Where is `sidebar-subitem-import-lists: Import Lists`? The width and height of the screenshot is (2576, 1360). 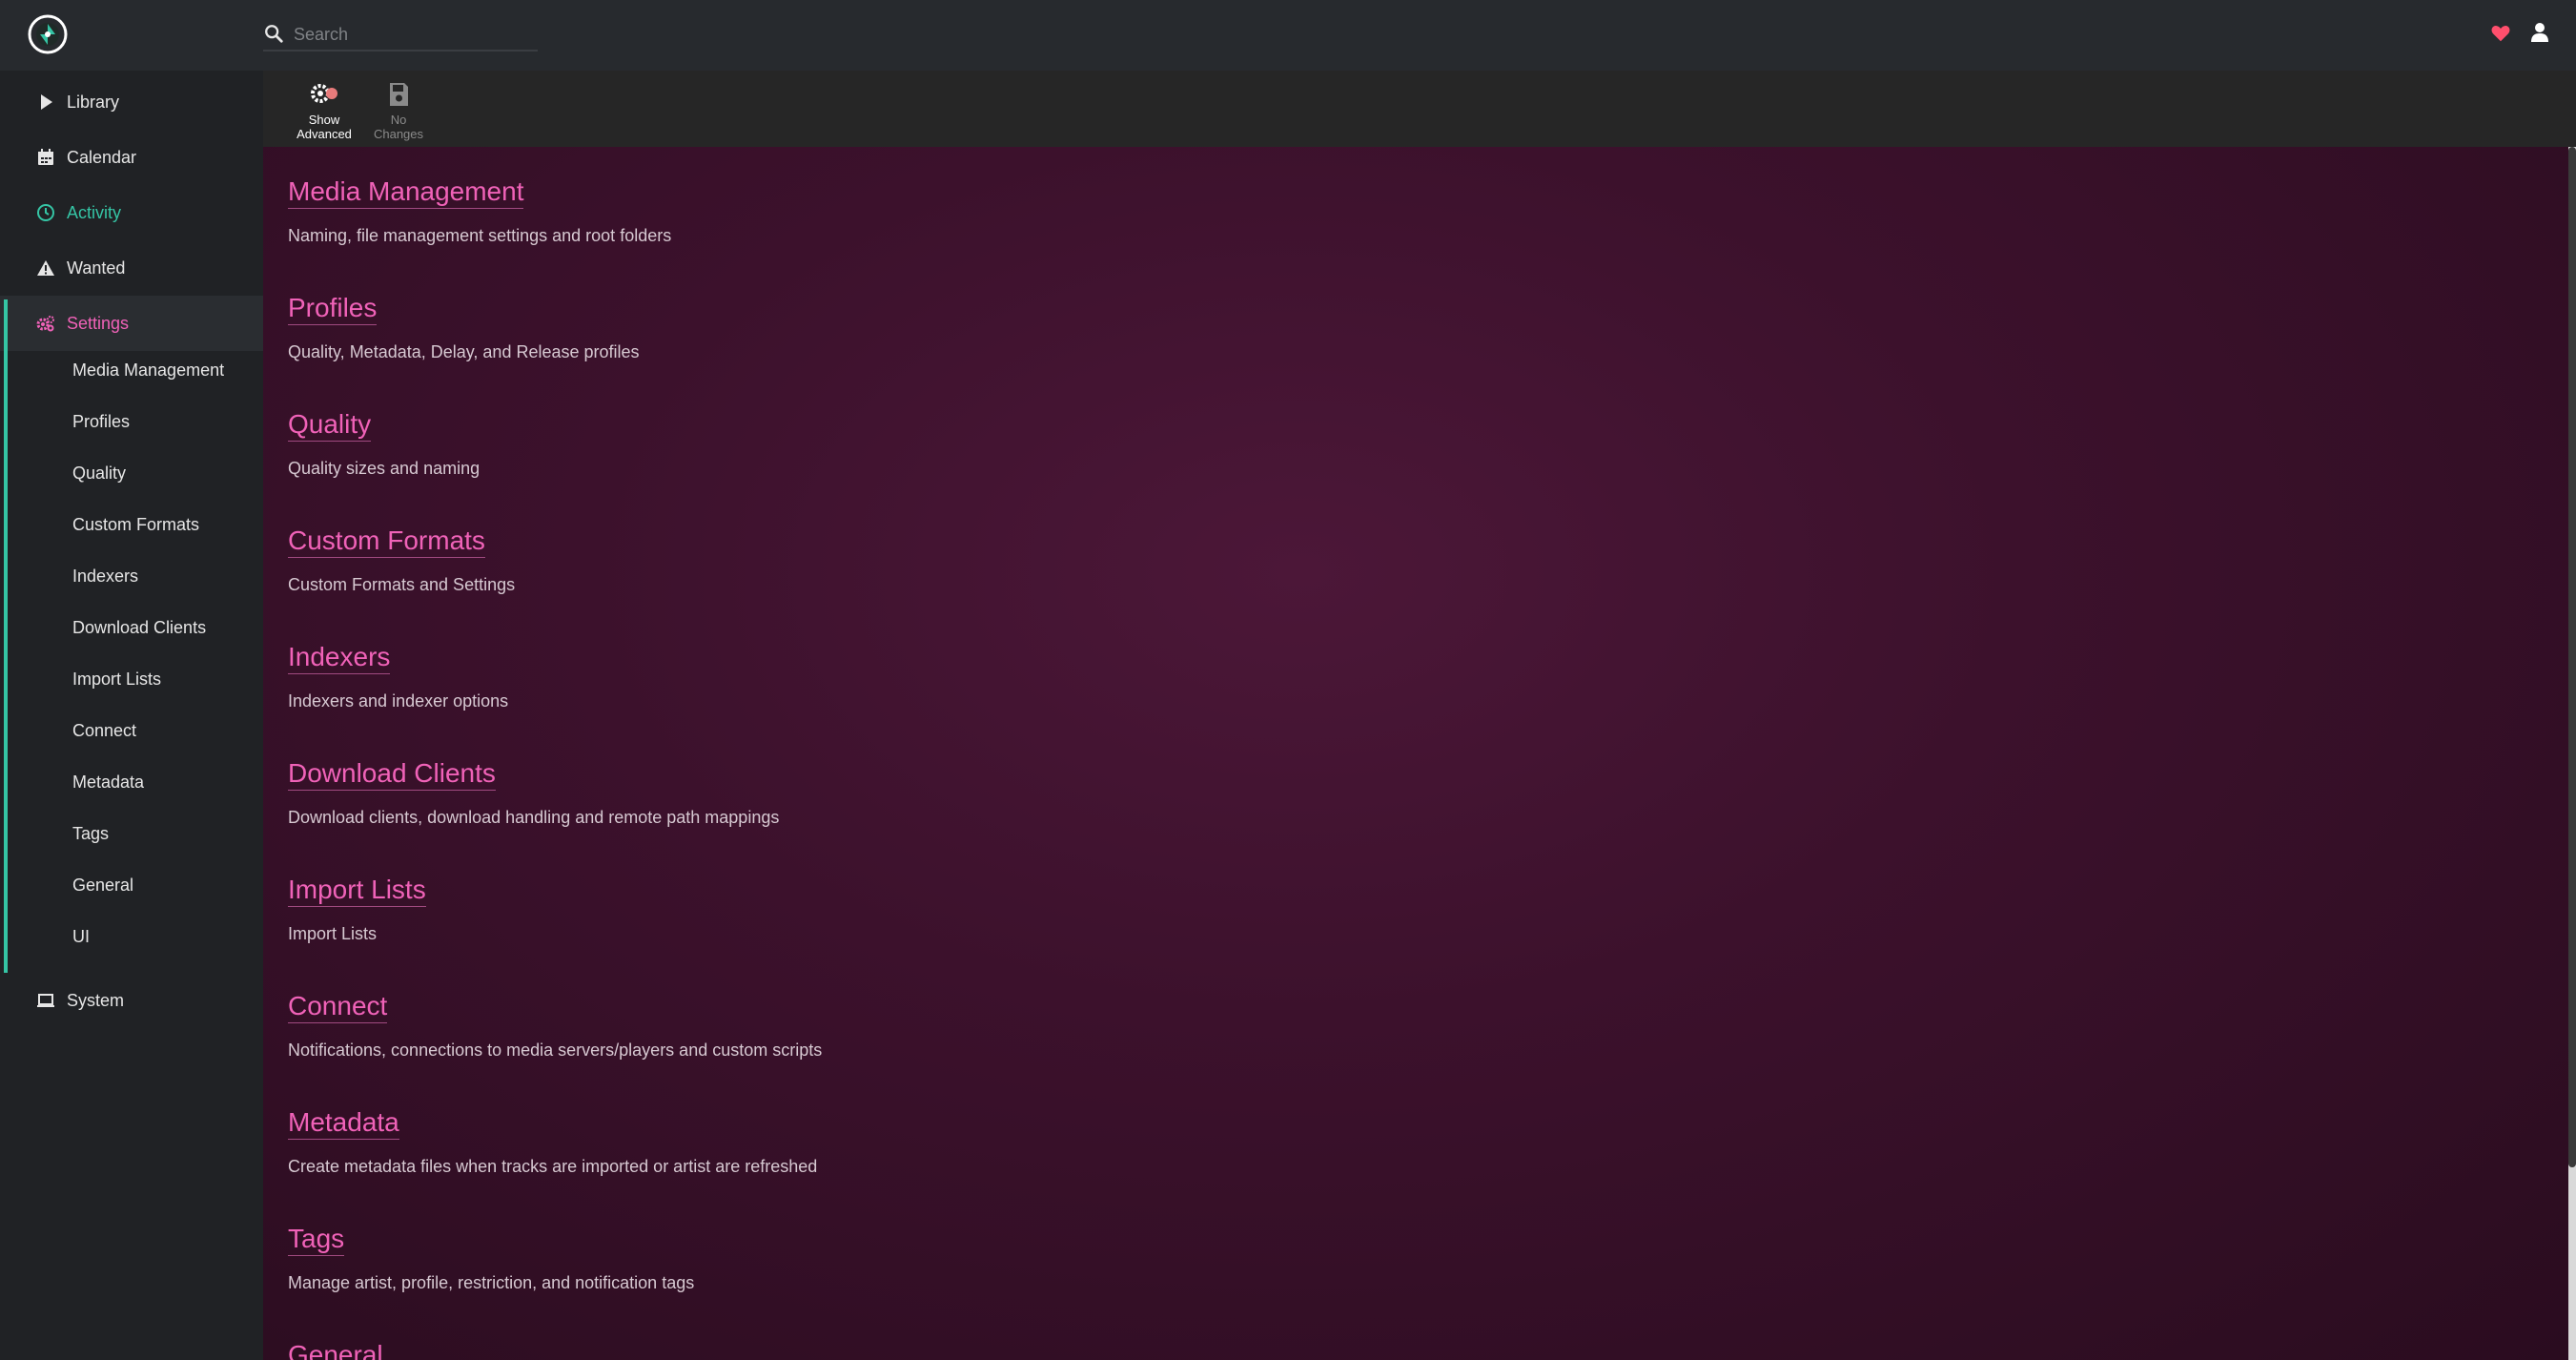 sidebar-subitem-import-lists: Import Lists is located at coordinates (116, 680).